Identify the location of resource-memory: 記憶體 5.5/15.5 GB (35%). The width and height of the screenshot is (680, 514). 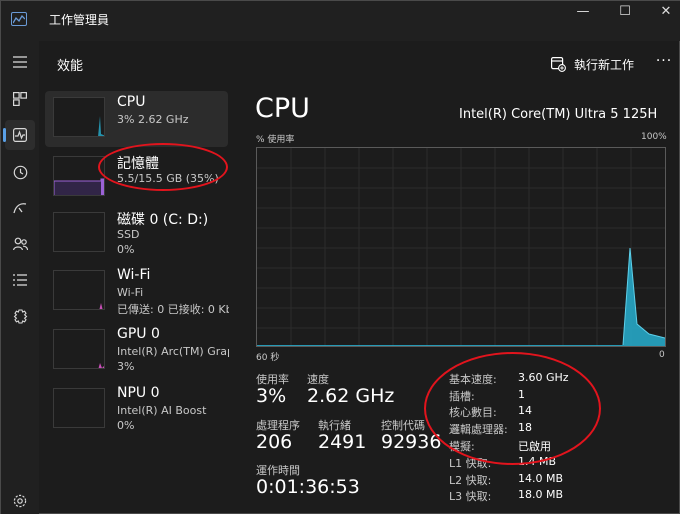
(136, 178).